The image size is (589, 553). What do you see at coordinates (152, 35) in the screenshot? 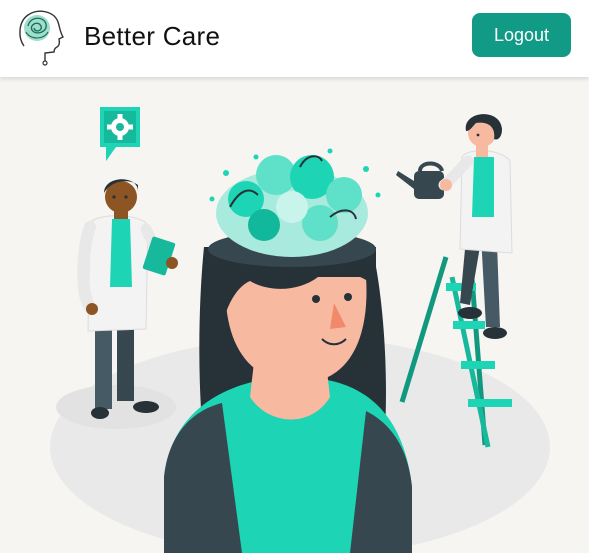
I see `brand-name: Better Care` at bounding box center [152, 35].